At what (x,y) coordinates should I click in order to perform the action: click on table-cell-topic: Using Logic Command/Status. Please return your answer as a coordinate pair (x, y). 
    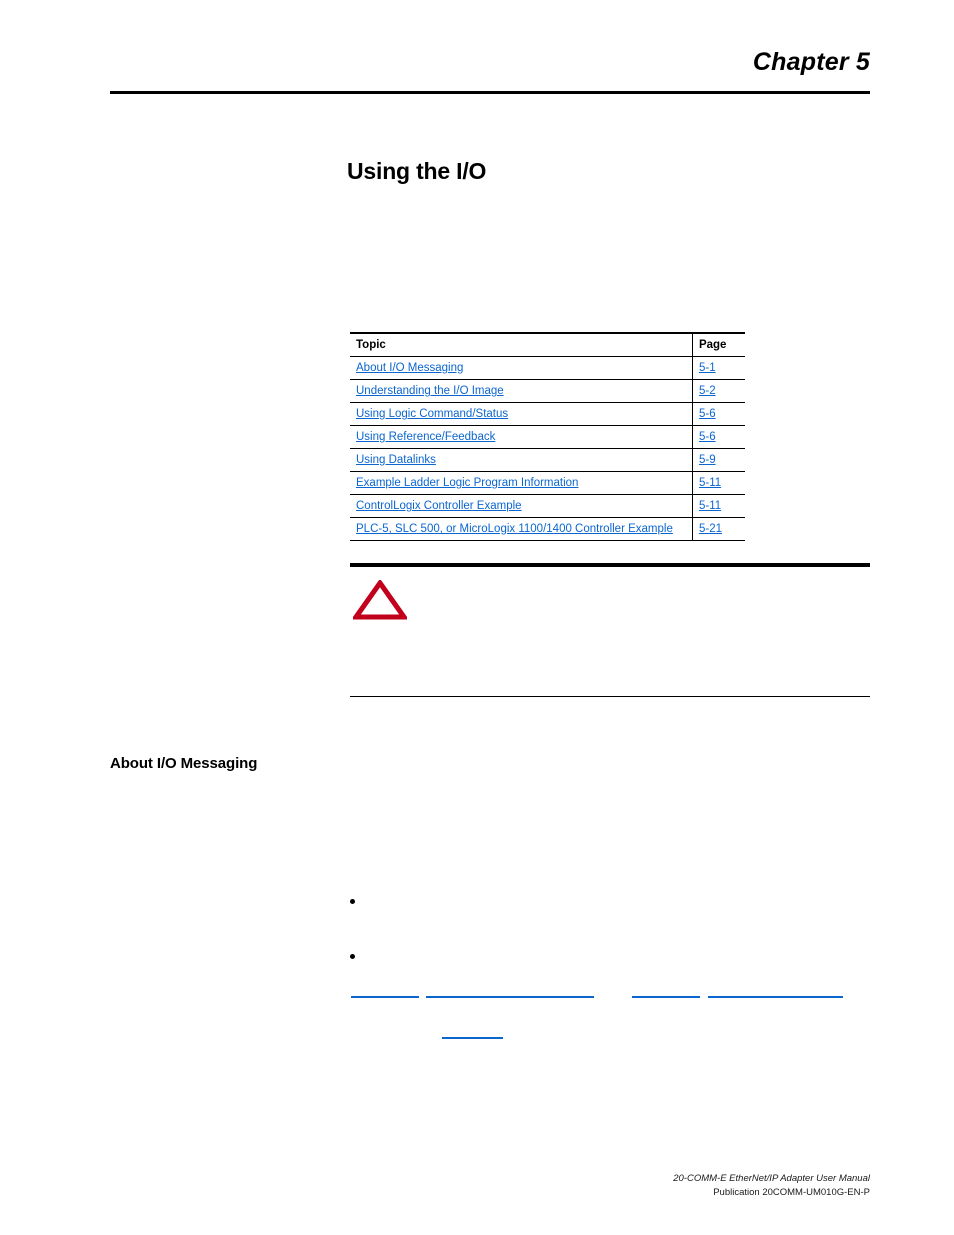
    Looking at the image, I should click on (521, 414).